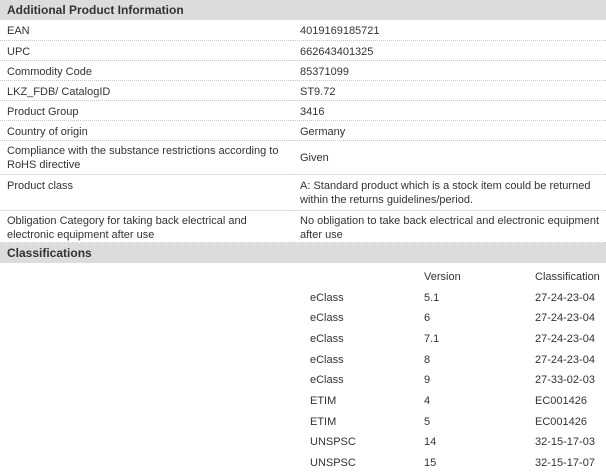 Image resolution: width=606 pixels, height=476 pixels. Describe the element at coordinates (430, 442) in the screenshot. I see `classification-version: 14` at that location.